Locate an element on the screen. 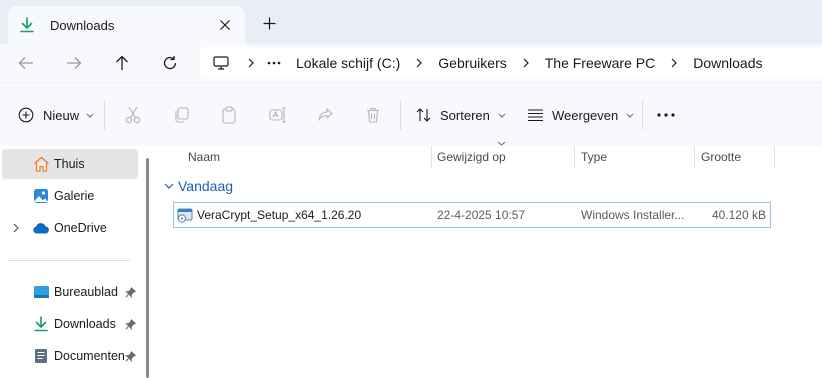 The height and width of the screenshot is (378, 822). sidebar-item-label: Bureaublad is located at coordinates (86, 292).